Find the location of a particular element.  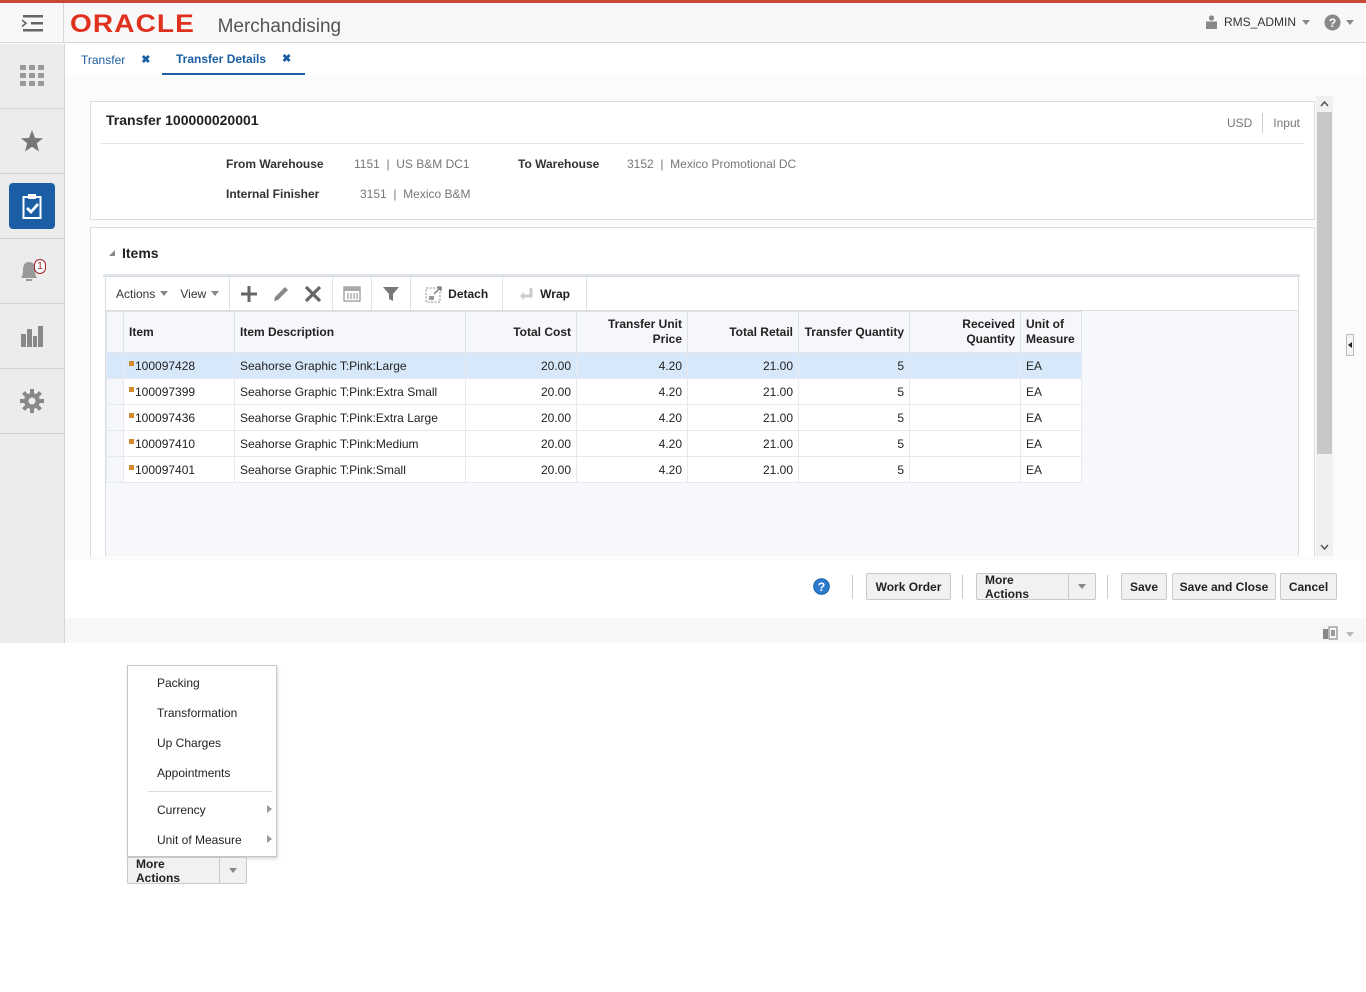

tab-transfer-details: Transfer Details ✖ is located at coordinates (234, 59).